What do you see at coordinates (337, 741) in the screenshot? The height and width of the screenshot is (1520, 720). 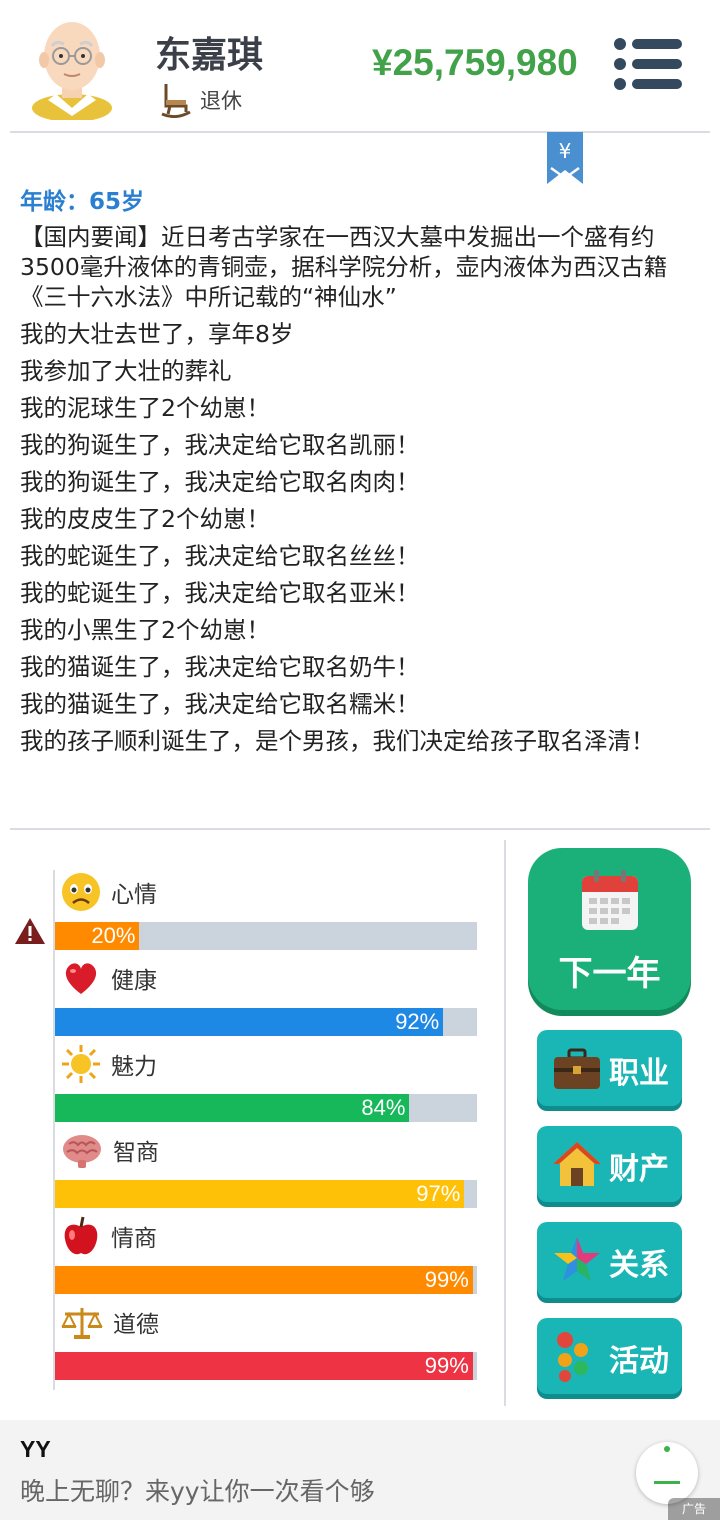 I see `log-entry: 我的孩子顺利诞生了，是个男孩，我们决定给孩子取名泽清！` at bounding box center [337, 741].